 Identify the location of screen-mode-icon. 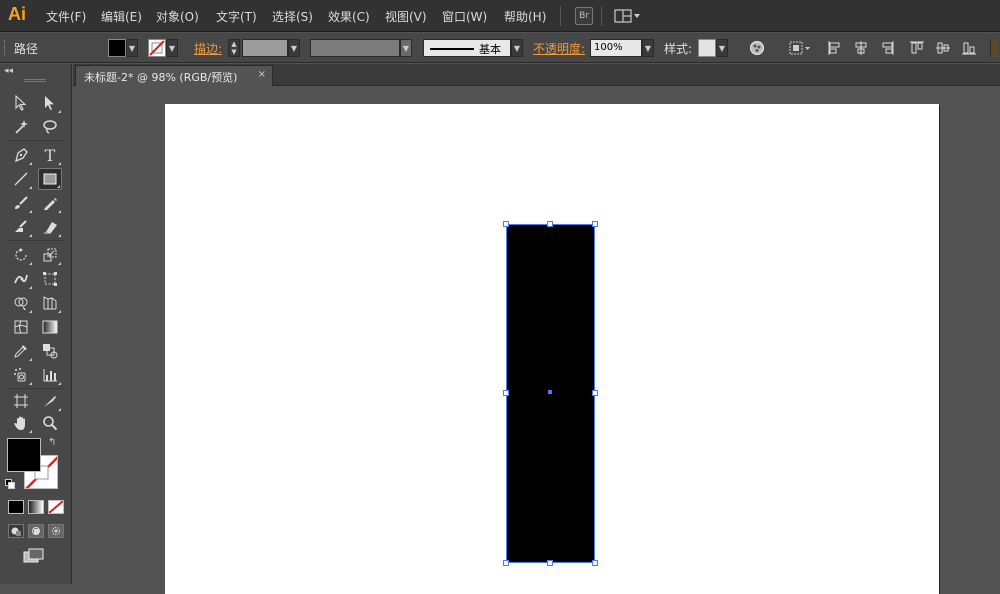
(34, 556).